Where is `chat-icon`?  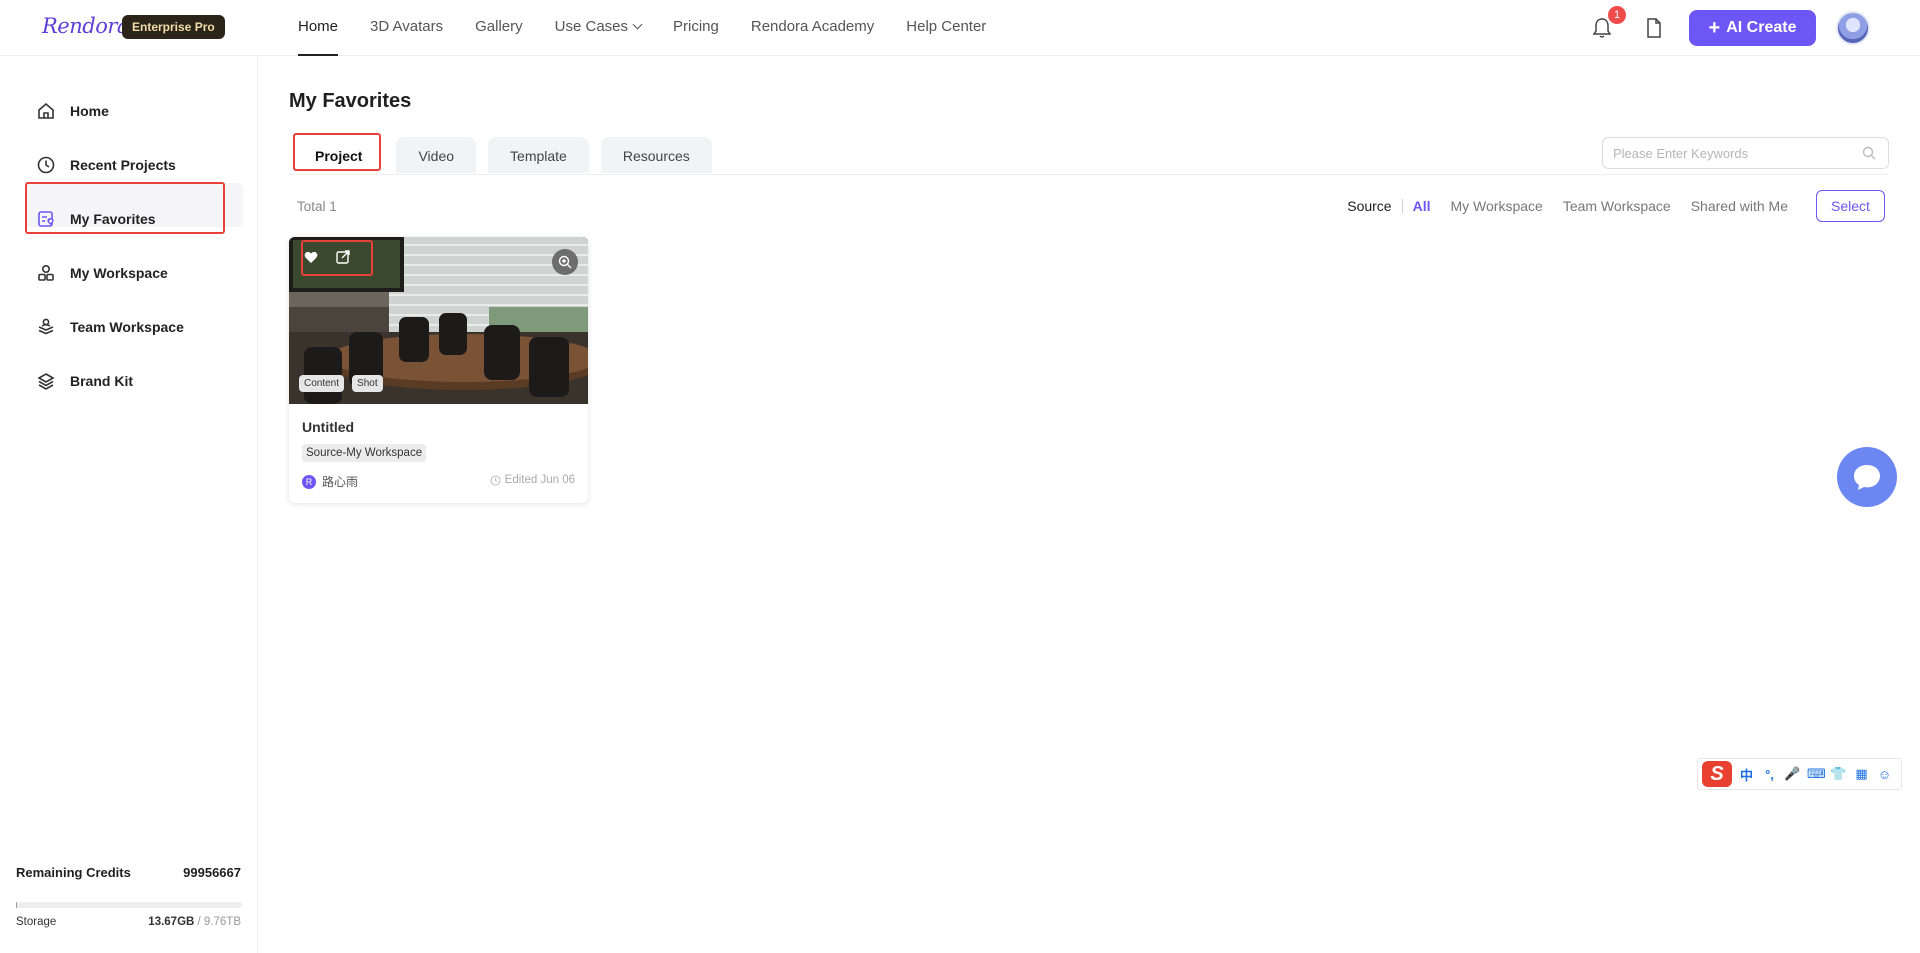 chat-icon is located at coordinates (1867, 477).